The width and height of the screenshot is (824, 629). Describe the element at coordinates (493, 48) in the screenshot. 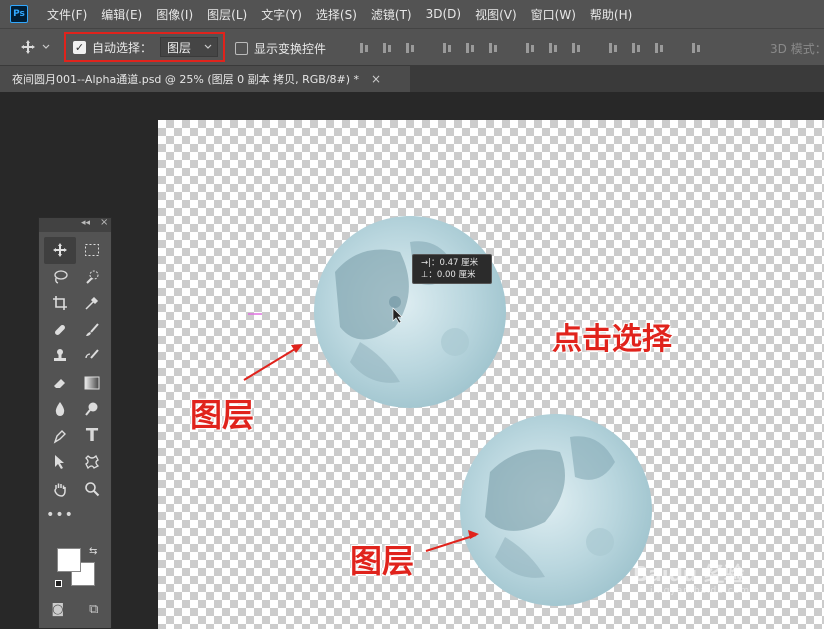

I see `align-right-icon` at that location.